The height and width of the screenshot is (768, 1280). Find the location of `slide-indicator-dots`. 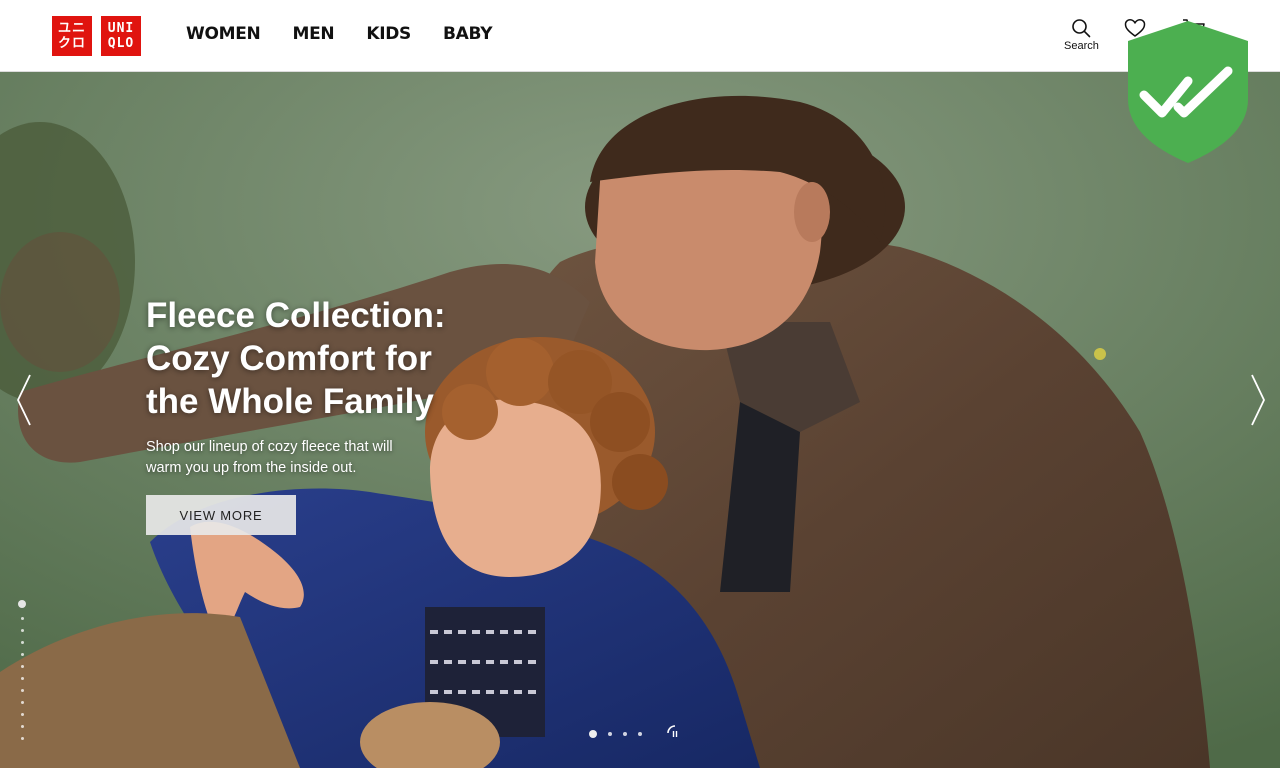

slide-indicator-dots is located at coordinates (615, 734).